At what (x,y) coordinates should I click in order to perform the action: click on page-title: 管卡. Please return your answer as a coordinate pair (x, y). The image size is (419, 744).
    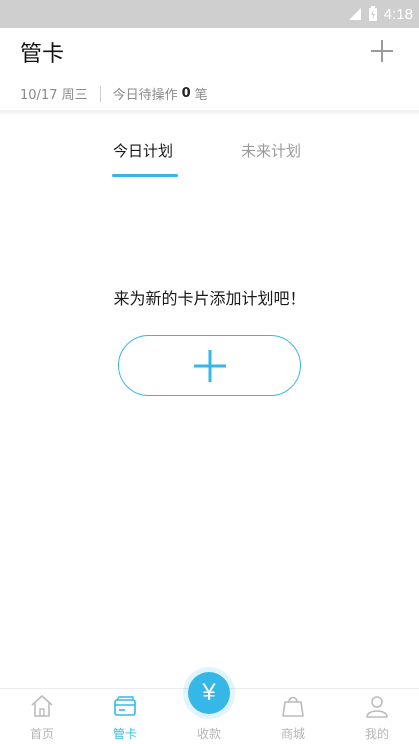
    Looking at the image, I should click on (42, 54).